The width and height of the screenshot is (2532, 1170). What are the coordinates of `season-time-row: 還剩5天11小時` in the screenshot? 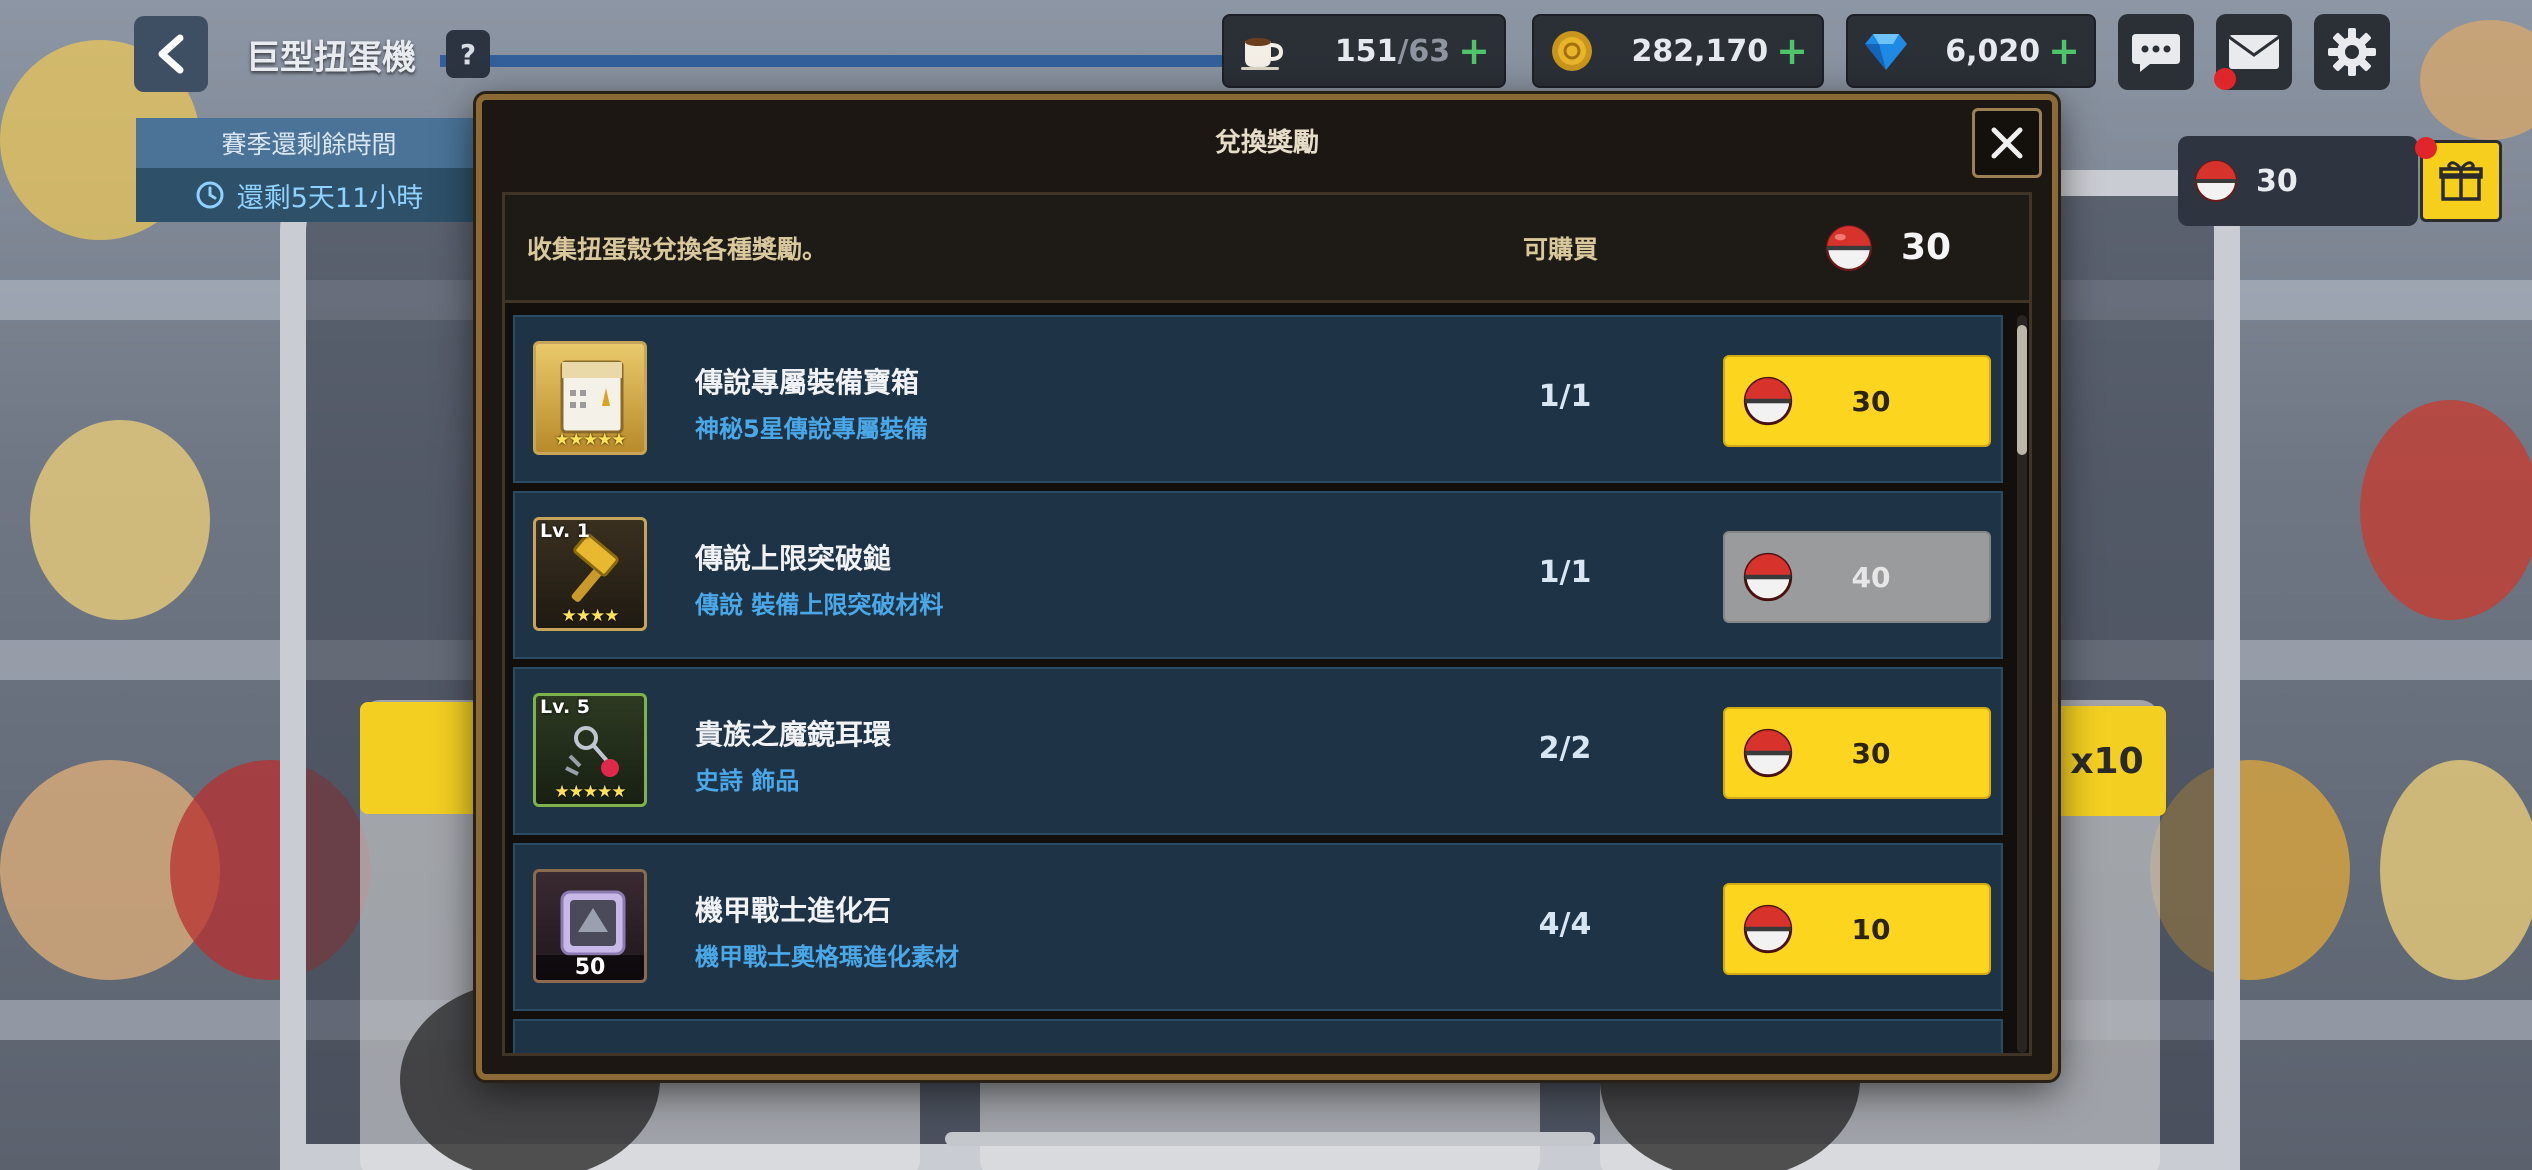 It's located at (309, 195).